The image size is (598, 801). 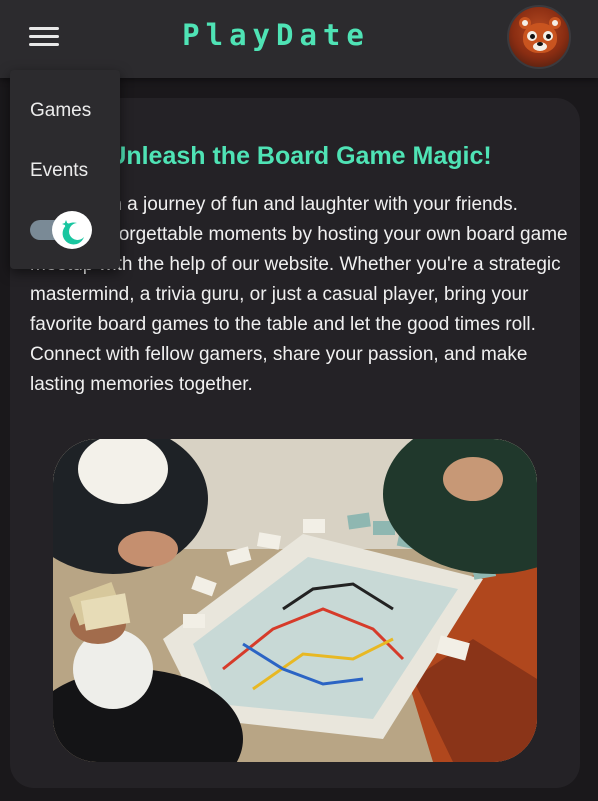 I want to click on moon-sparkle-icon, so click(x=73, y=232).